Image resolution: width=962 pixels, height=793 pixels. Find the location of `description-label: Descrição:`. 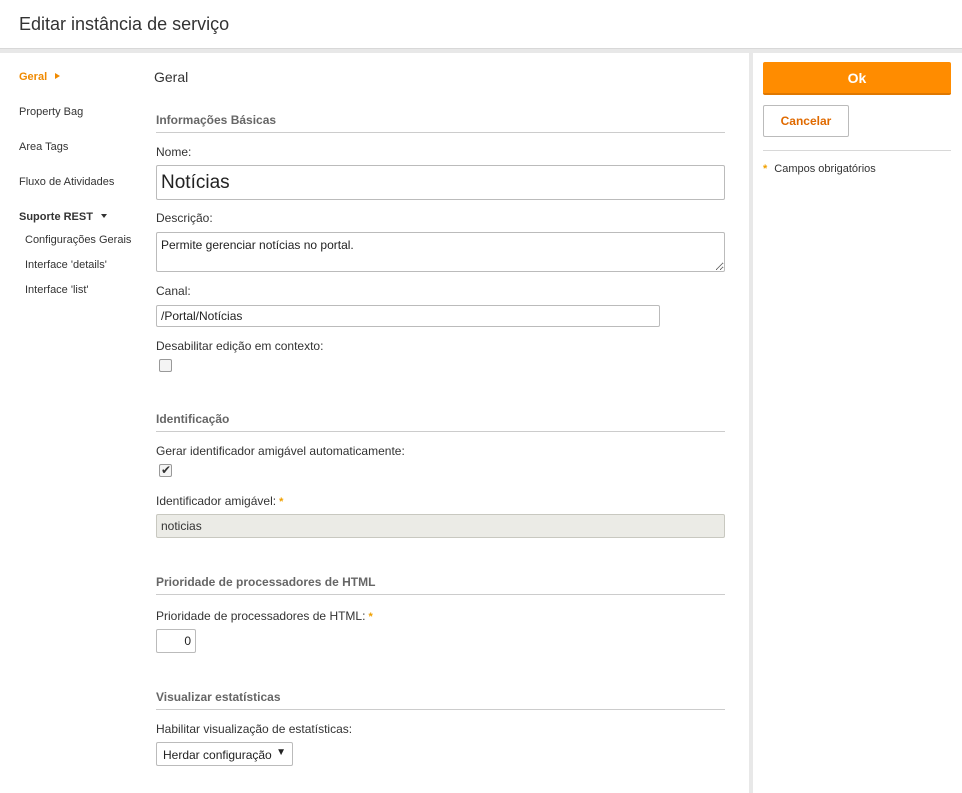

description-label: Descrição: is located at coordinates (184, 218).